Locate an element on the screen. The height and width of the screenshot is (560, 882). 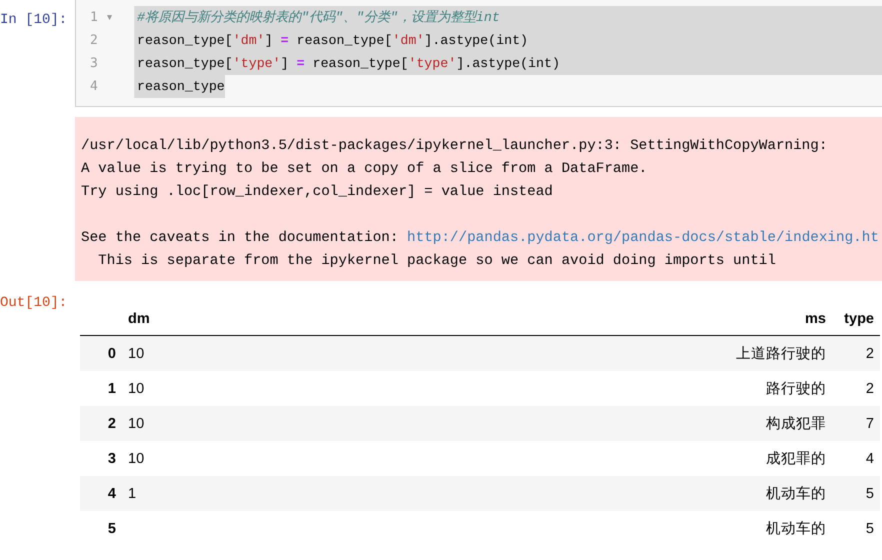
input-prompt: In [10]: is located at coordinates (34, 19).